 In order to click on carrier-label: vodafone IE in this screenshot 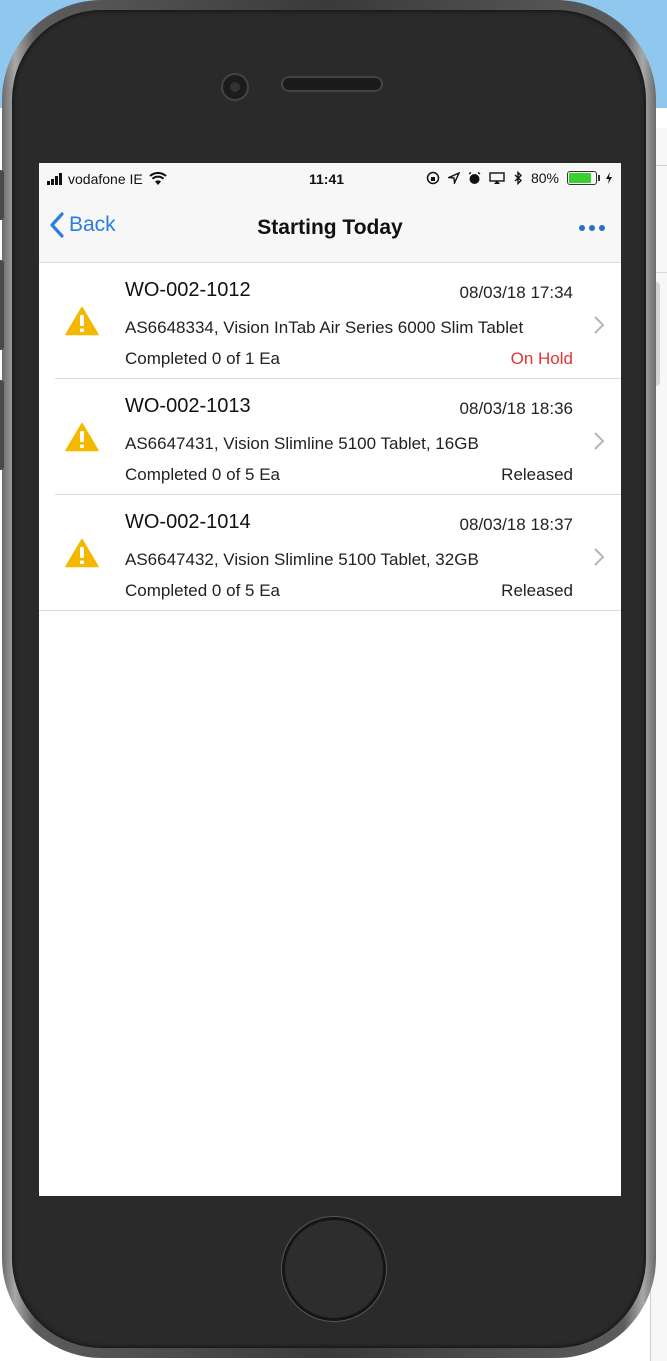, I will do `click(105, 179)`.